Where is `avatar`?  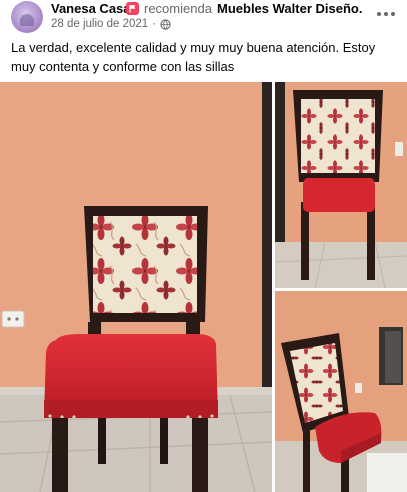
avatar is located at coordinates (27, 17).